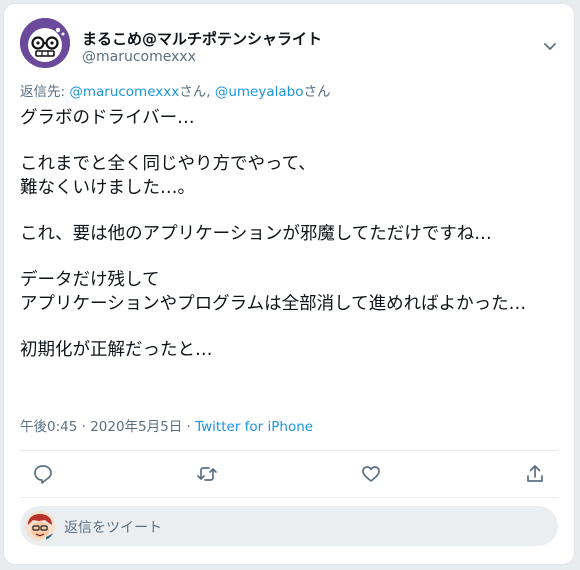 This screenshot has width=580, height=570. What do you see at coordinates (136, 427) in the screenshot?
I see `tweet-date: 2020年5月5日` at bounding box center [136, 427].